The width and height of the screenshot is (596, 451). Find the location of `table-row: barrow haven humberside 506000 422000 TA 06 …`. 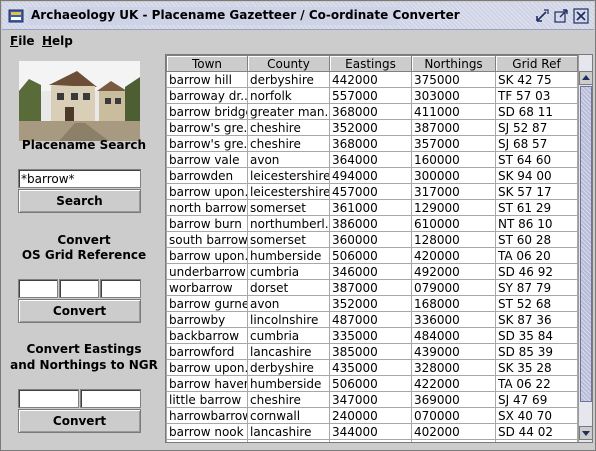

table-row: barrow haven humberside 506000 422000 TA 06 … is located at coordinates (372, 383).